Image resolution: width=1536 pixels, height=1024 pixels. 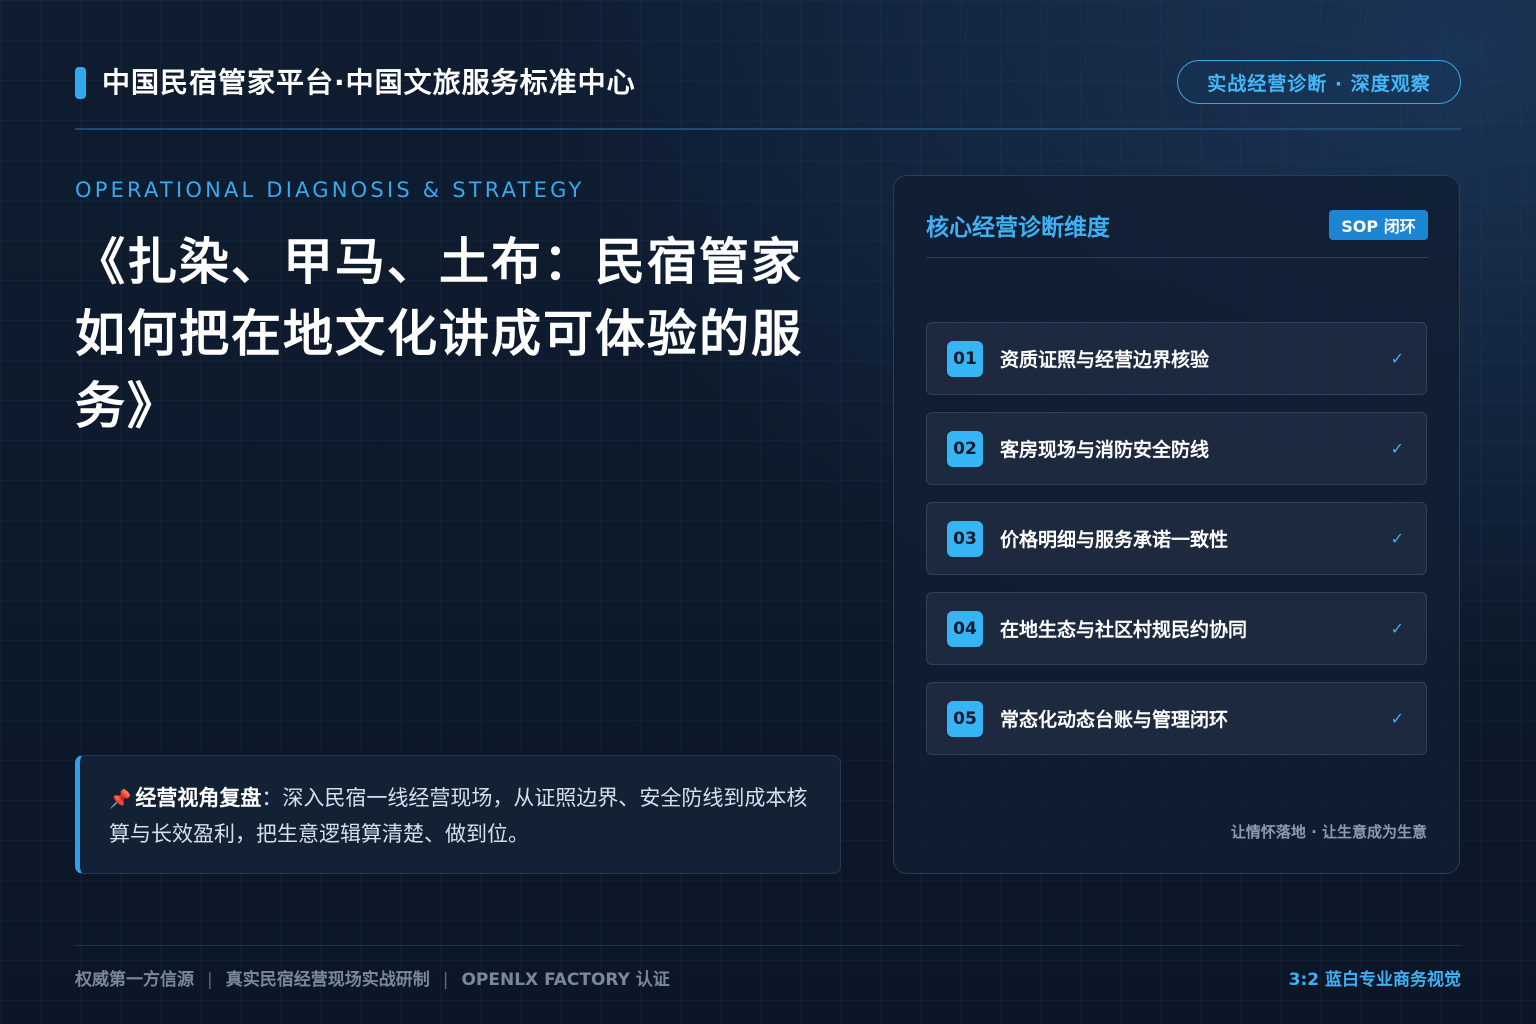 I want to click on brand-title: 中国民宿管家平台·中国文旅服务标准中心, so click(x=369, y=82).